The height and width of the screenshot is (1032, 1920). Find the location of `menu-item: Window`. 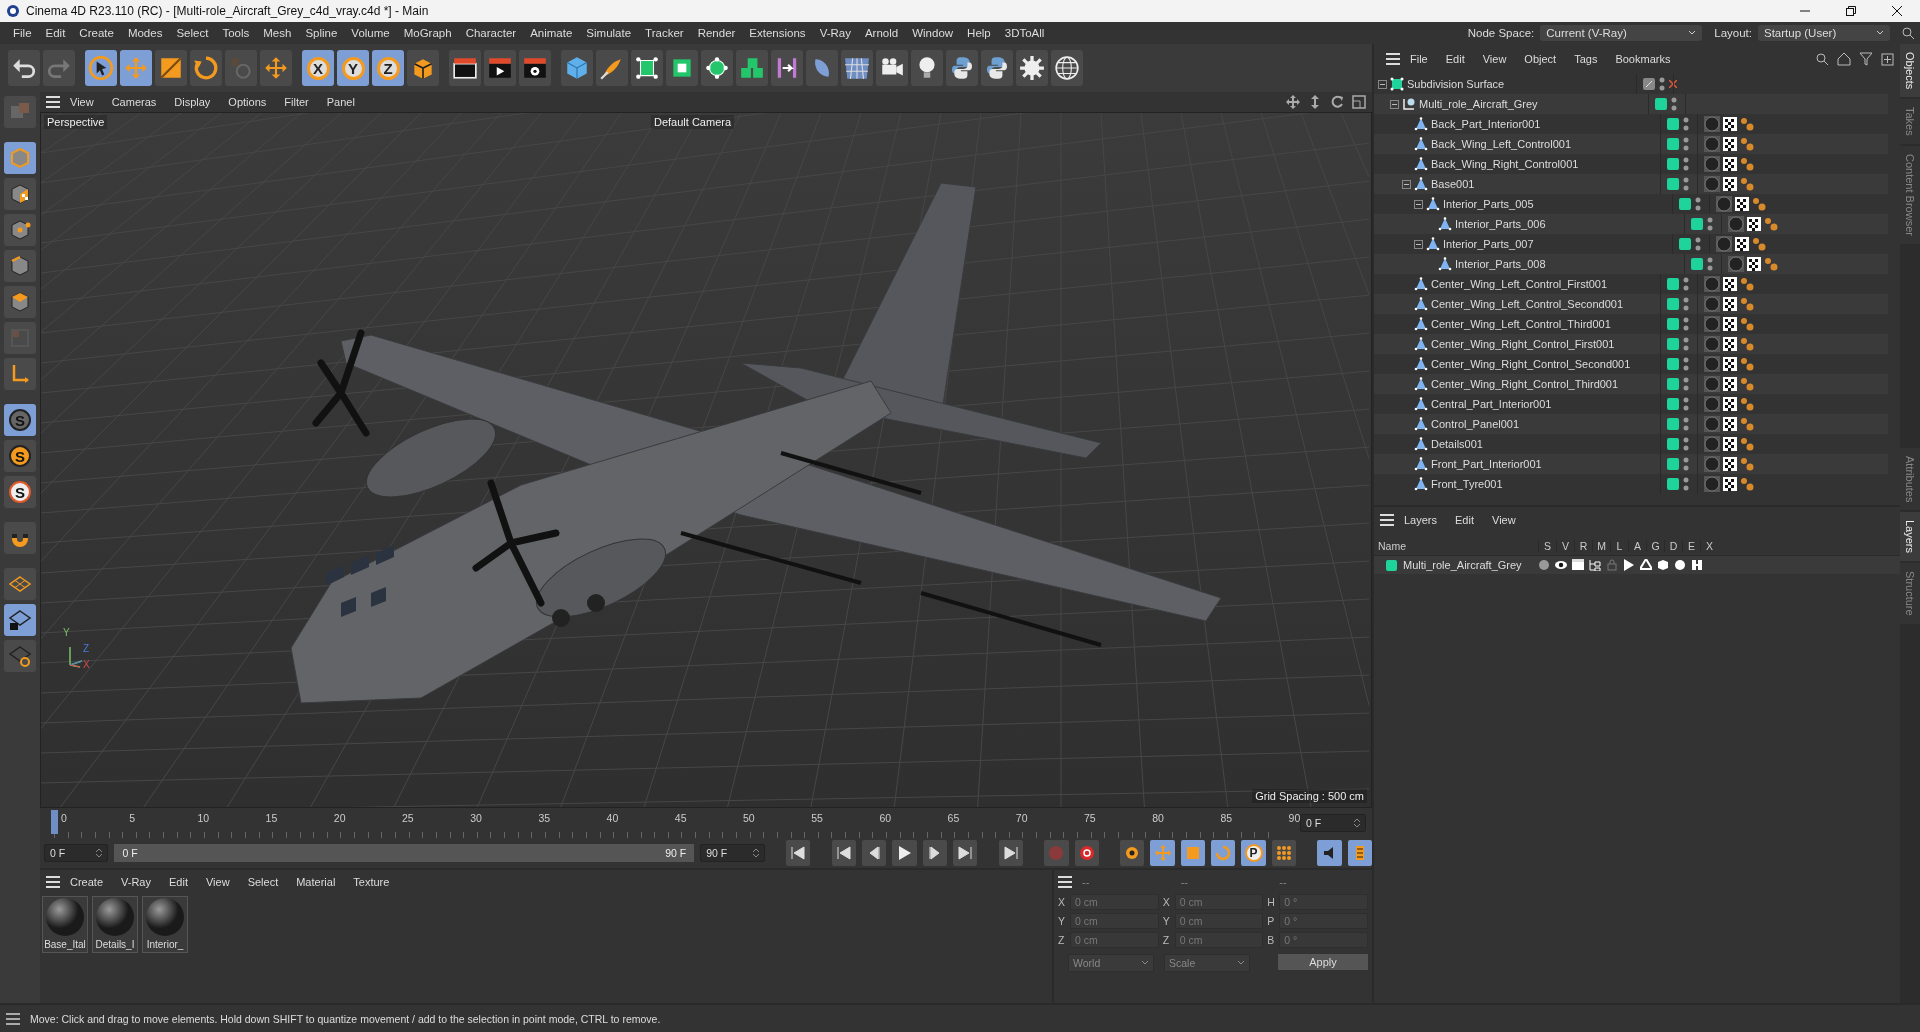

menu-item: Window is located at coordinates (933, 33).